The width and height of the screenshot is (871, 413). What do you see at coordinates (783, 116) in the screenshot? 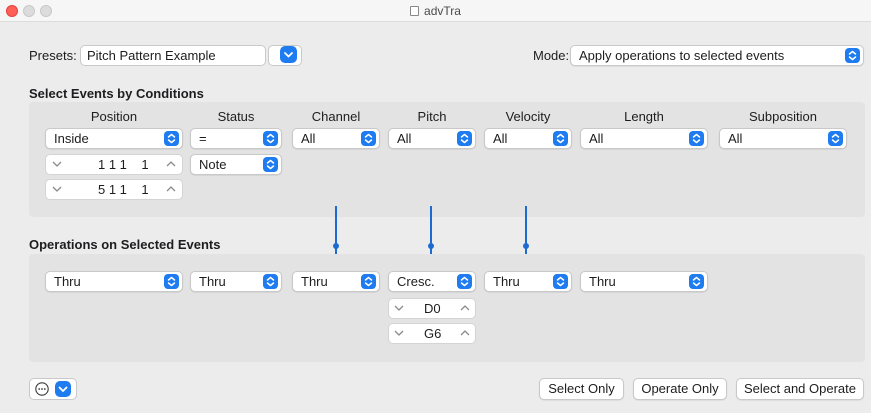
I see `col-subposition: Subposition` at bounding box center [783, 116].